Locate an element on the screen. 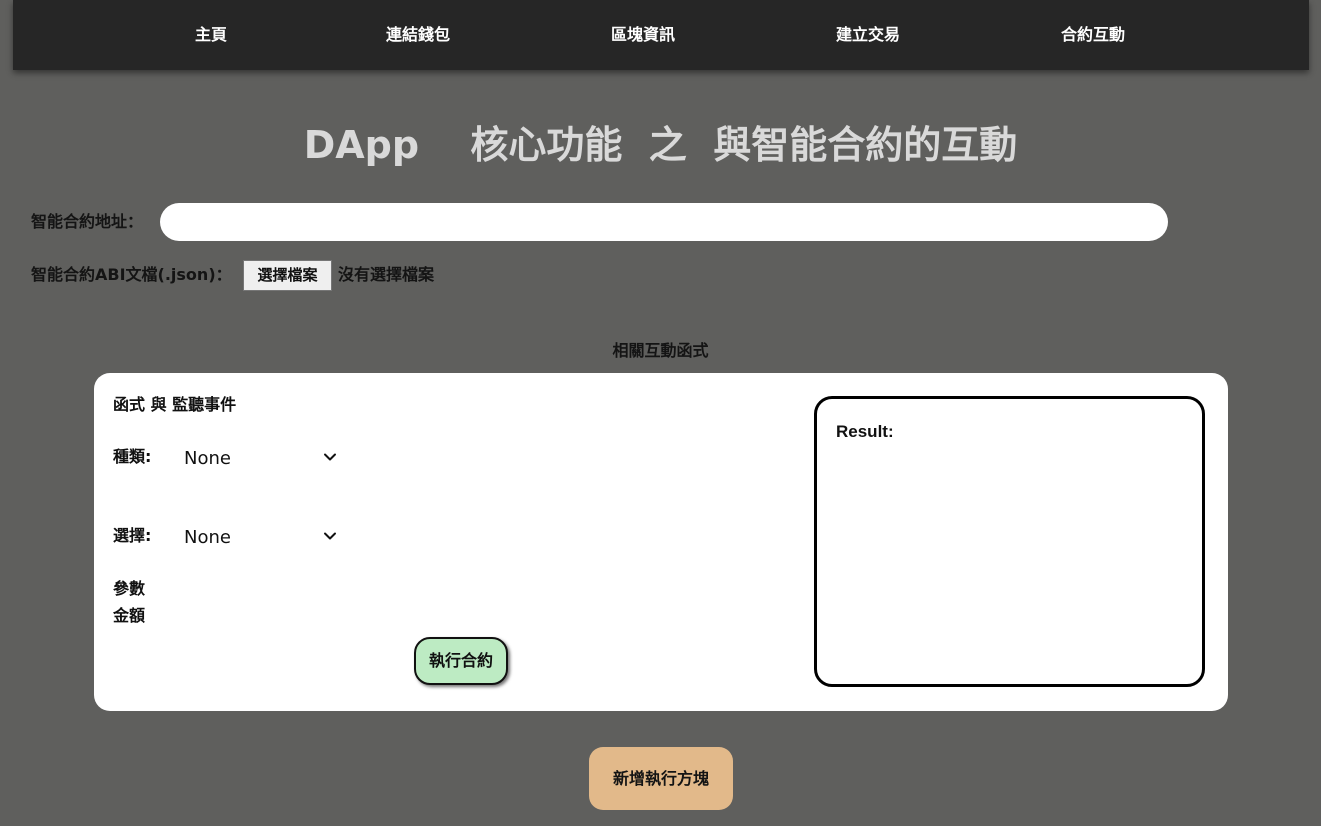 The image size is (1321, 826). choose-file-button: 選擇檔案 is located at coordinates (287, 275).